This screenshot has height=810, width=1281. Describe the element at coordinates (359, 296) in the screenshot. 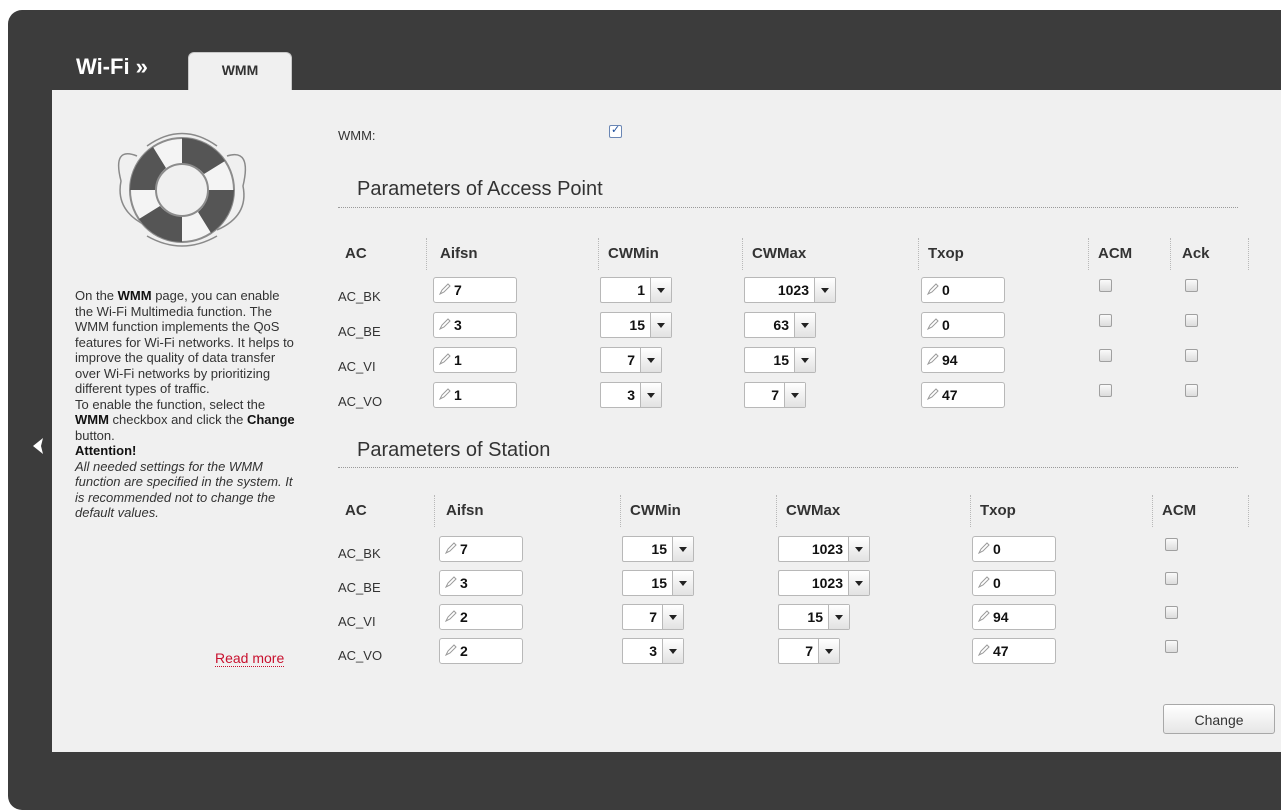

I see `ap-row-ac: AC_BK` at that location.